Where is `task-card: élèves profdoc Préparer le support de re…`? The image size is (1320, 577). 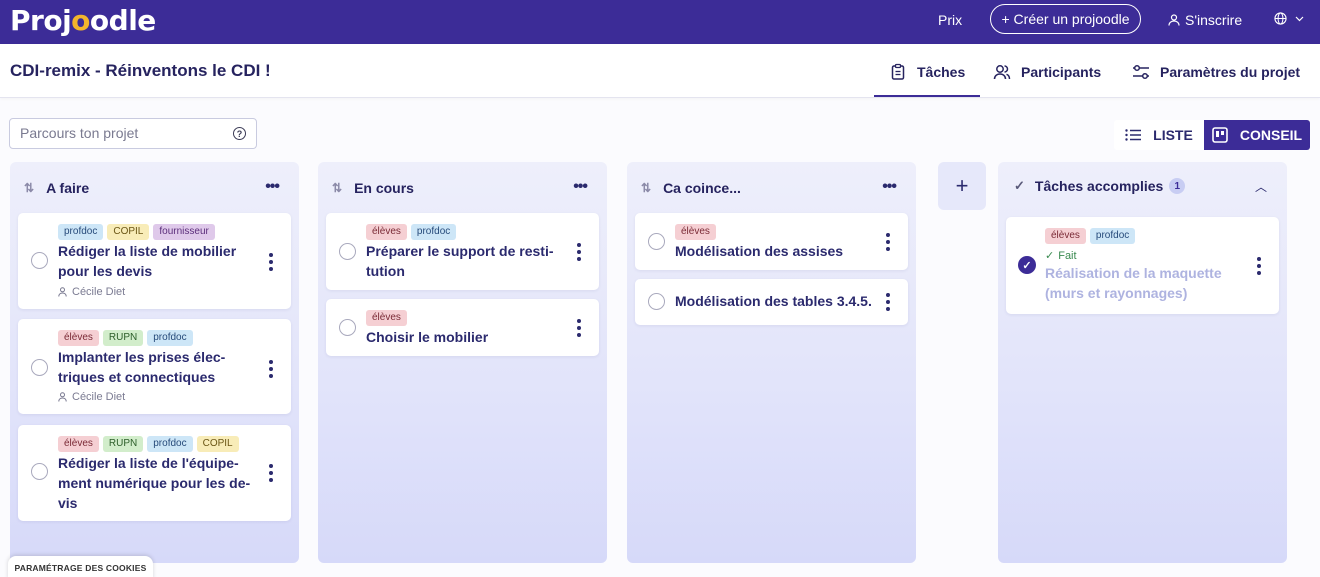
task-card: élèves profdoc Préparer le support de re… is located at coordinates (462, 251).